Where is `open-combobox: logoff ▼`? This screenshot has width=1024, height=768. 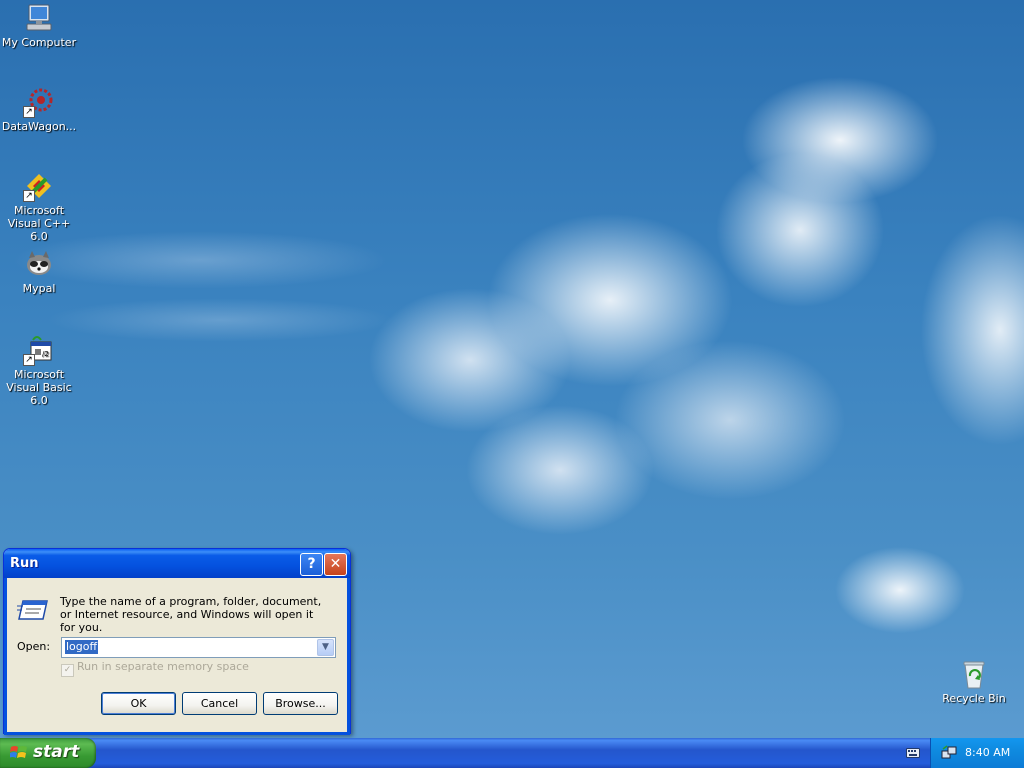
open-combobox: logoff ▼ is located at coordinates (198, 647).